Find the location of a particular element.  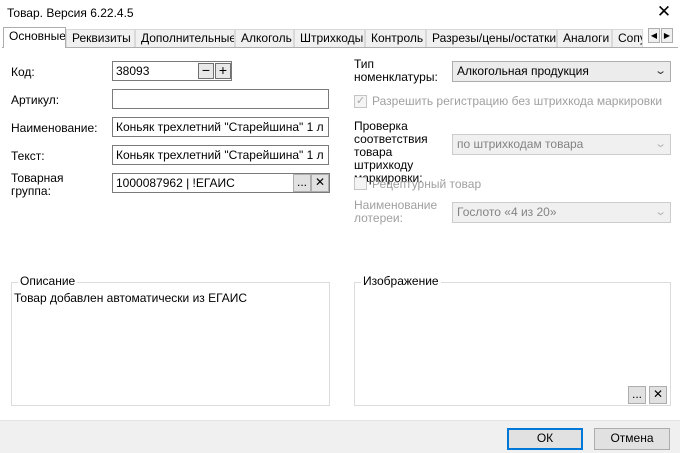

product-group-label: Товарная группа: is located at coordinates (37, 184).